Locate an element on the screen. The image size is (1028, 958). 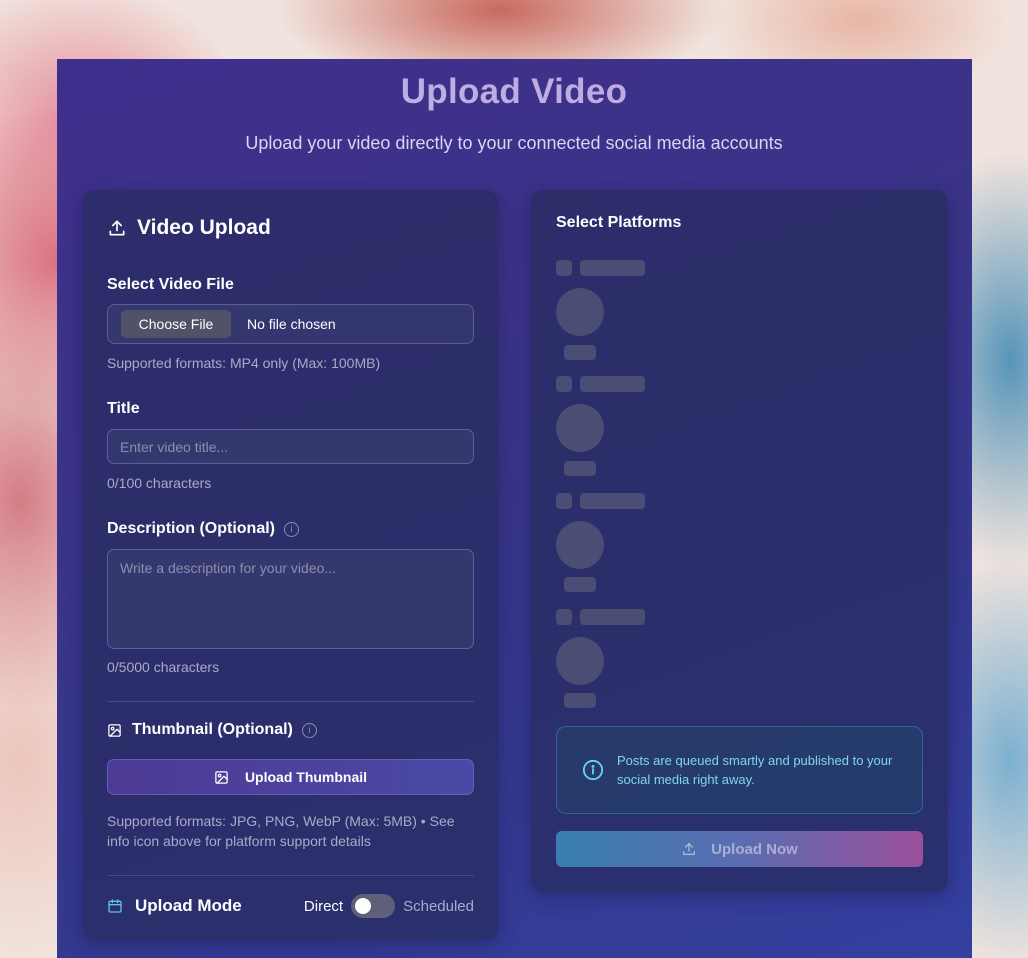
video-upload-heading: Video Upload is located at coordinates (189, 228).